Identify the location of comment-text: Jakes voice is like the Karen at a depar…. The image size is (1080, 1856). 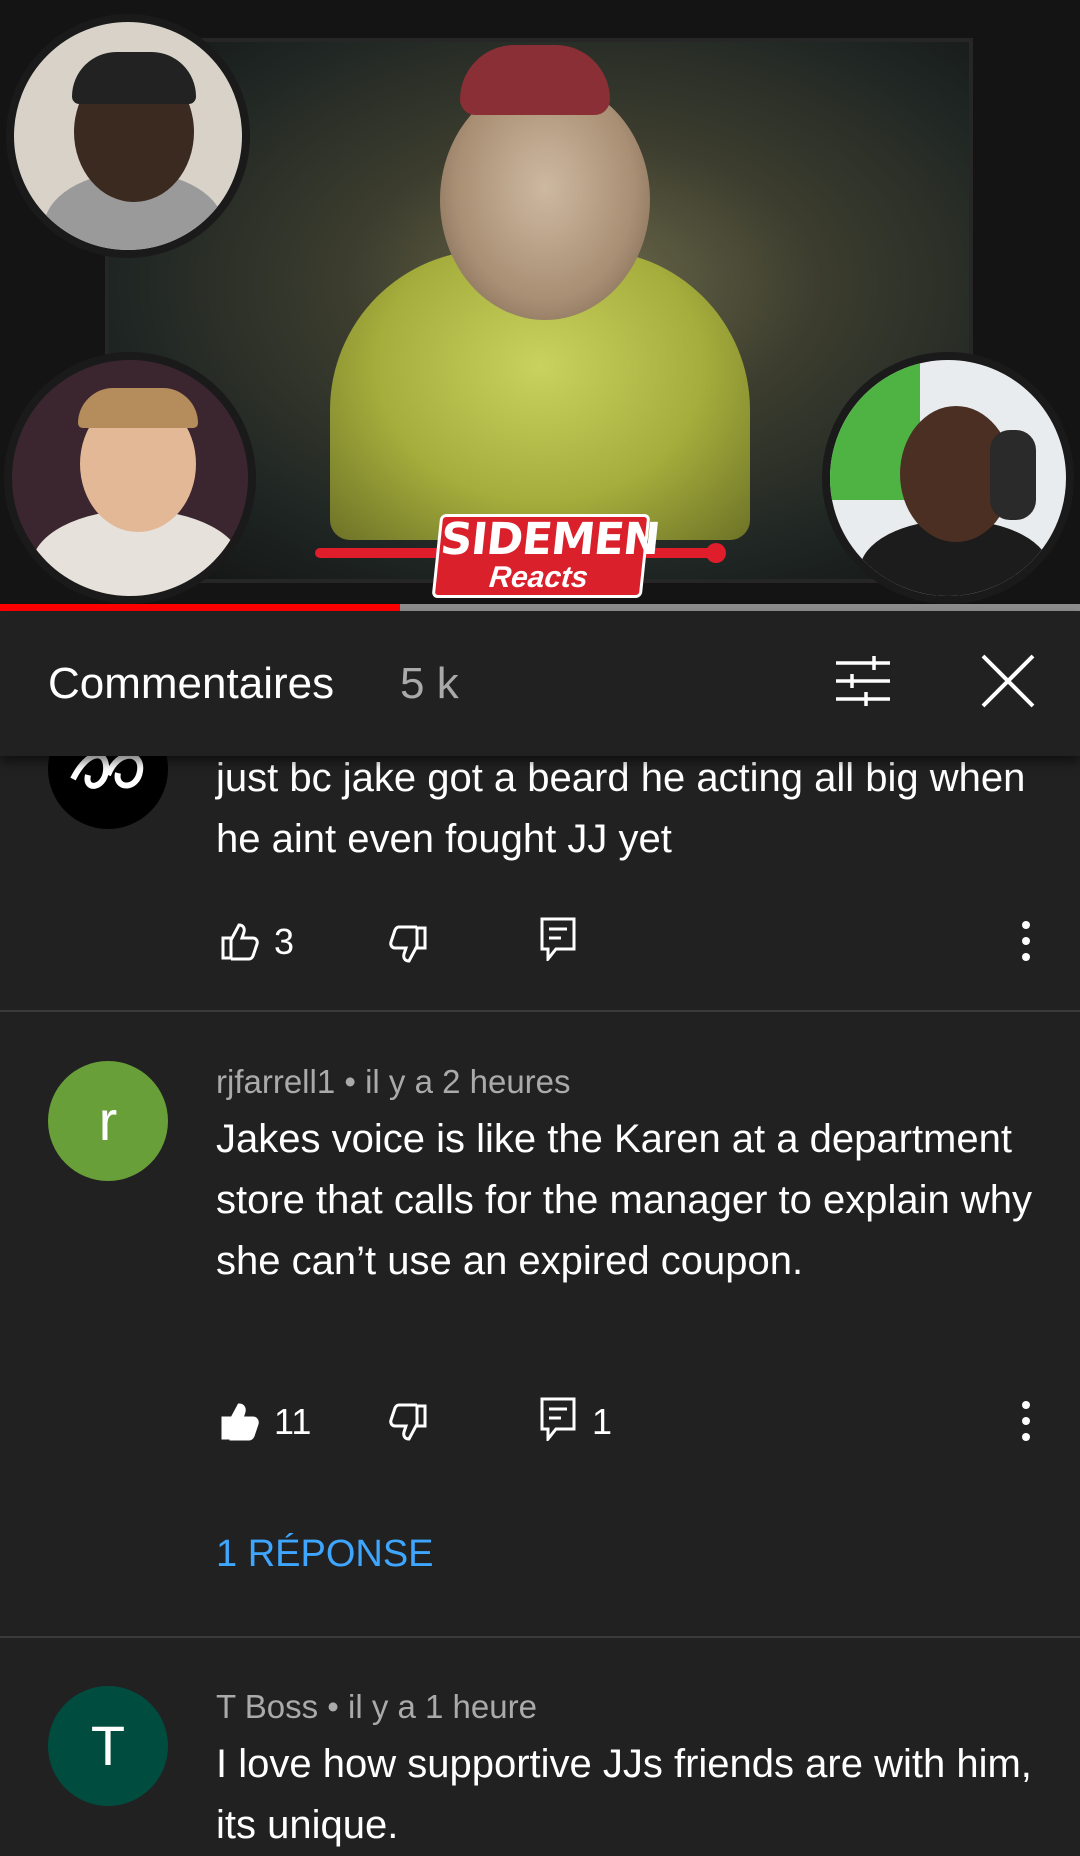
(624, 1200).